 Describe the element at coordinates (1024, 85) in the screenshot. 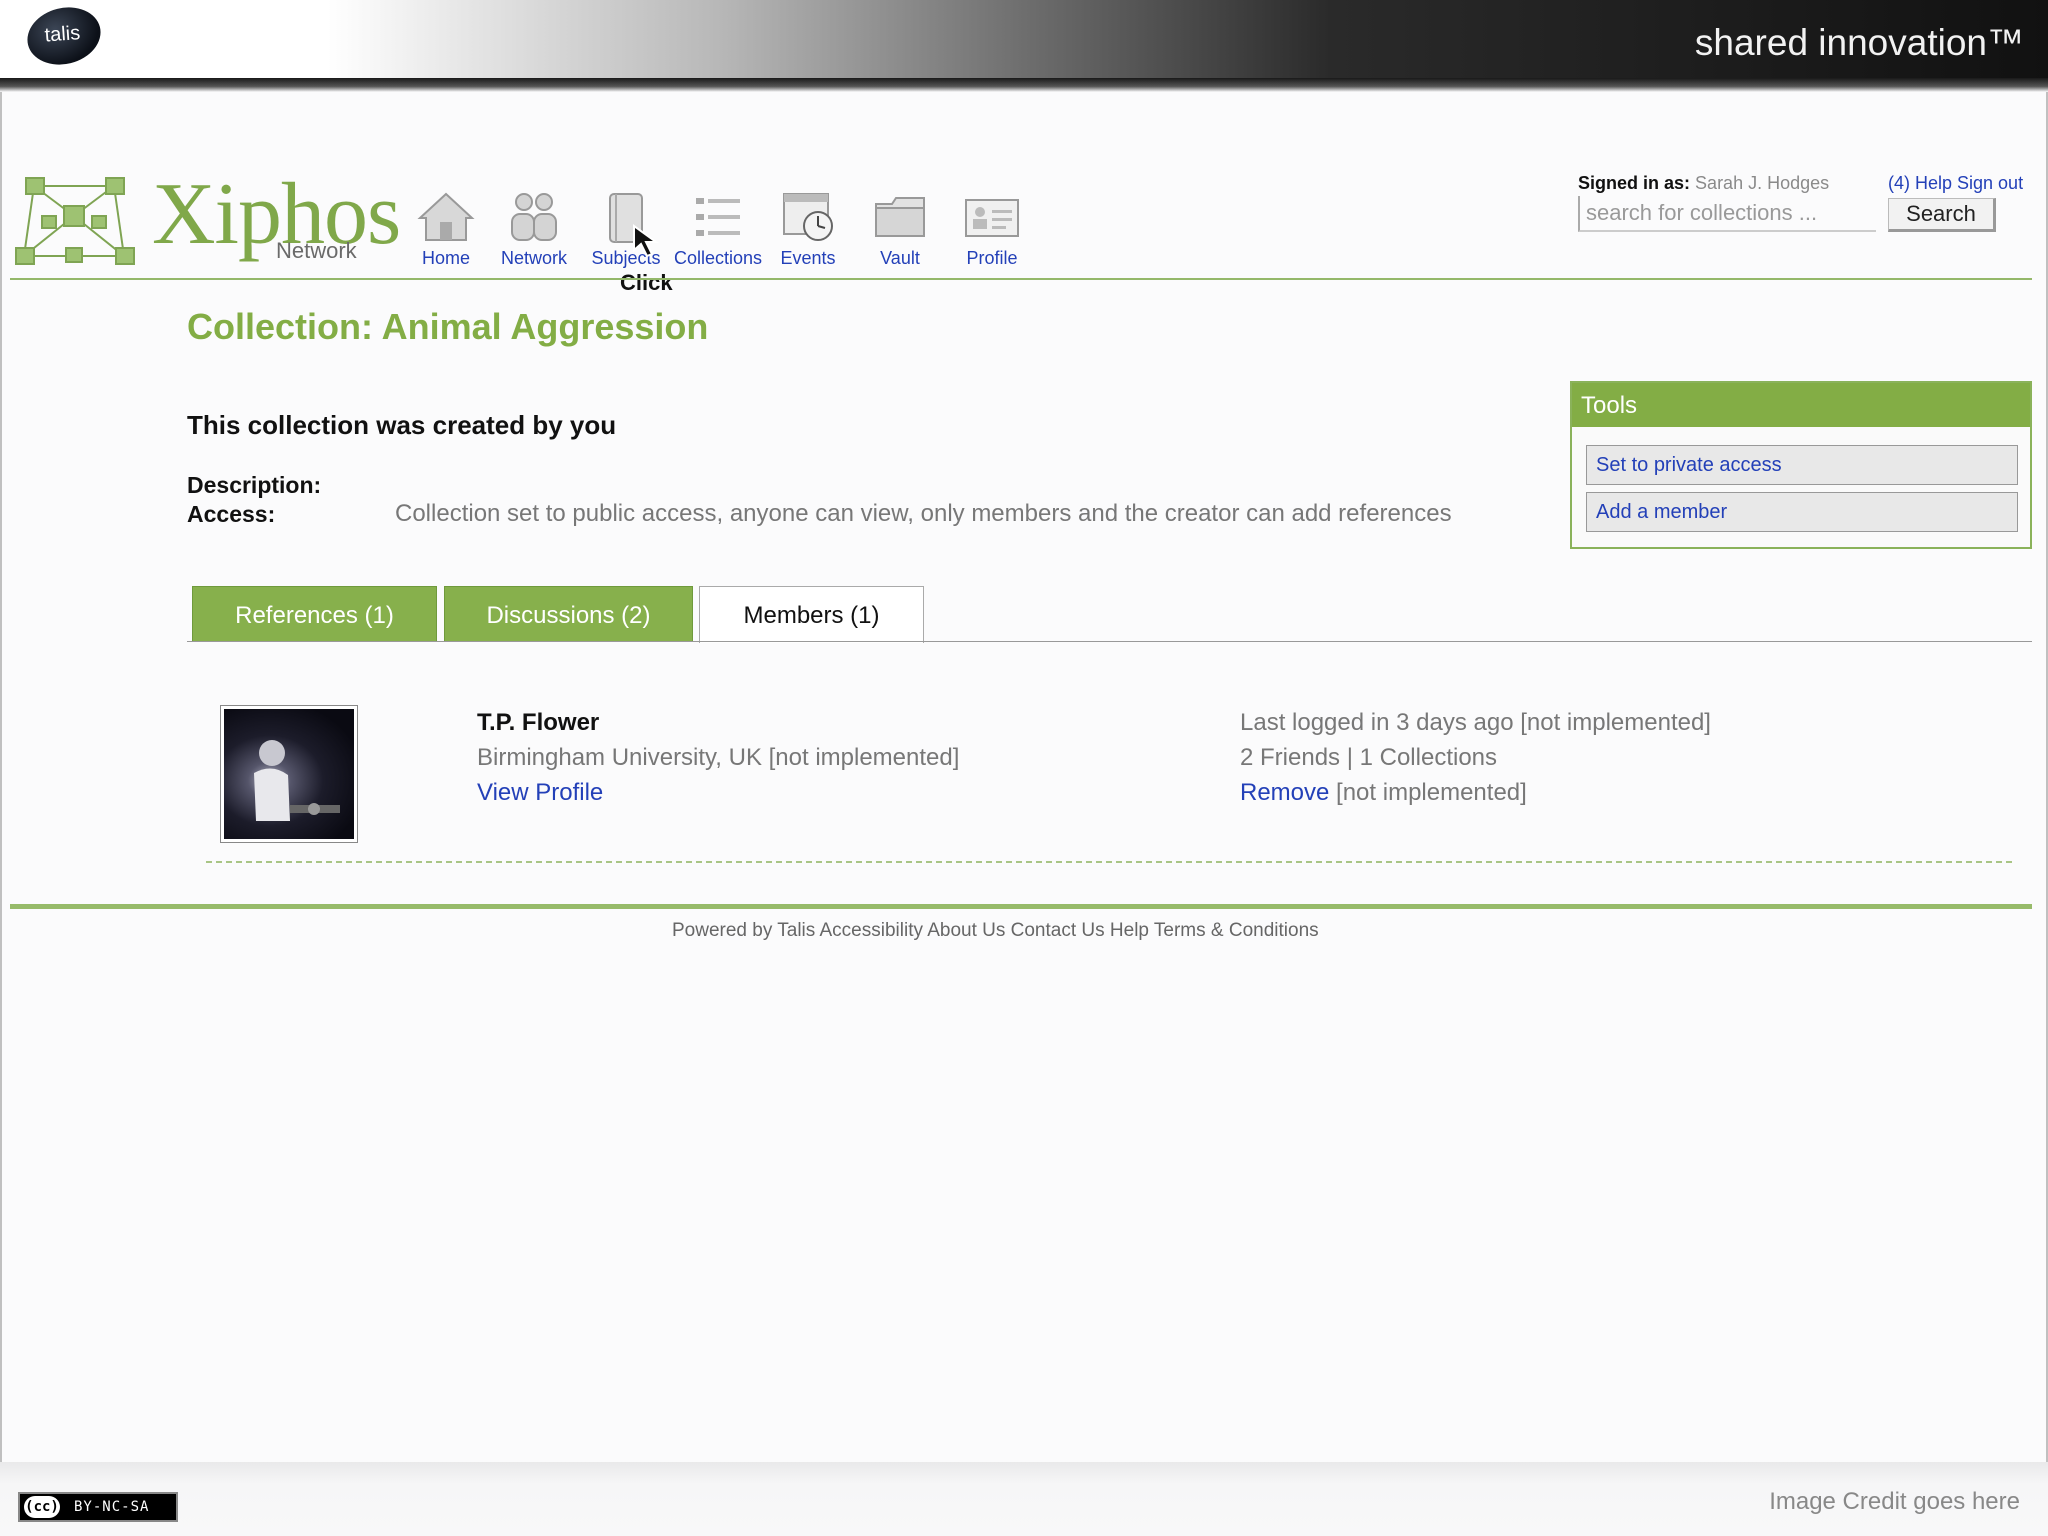

I see `banner-shadow` at that location.